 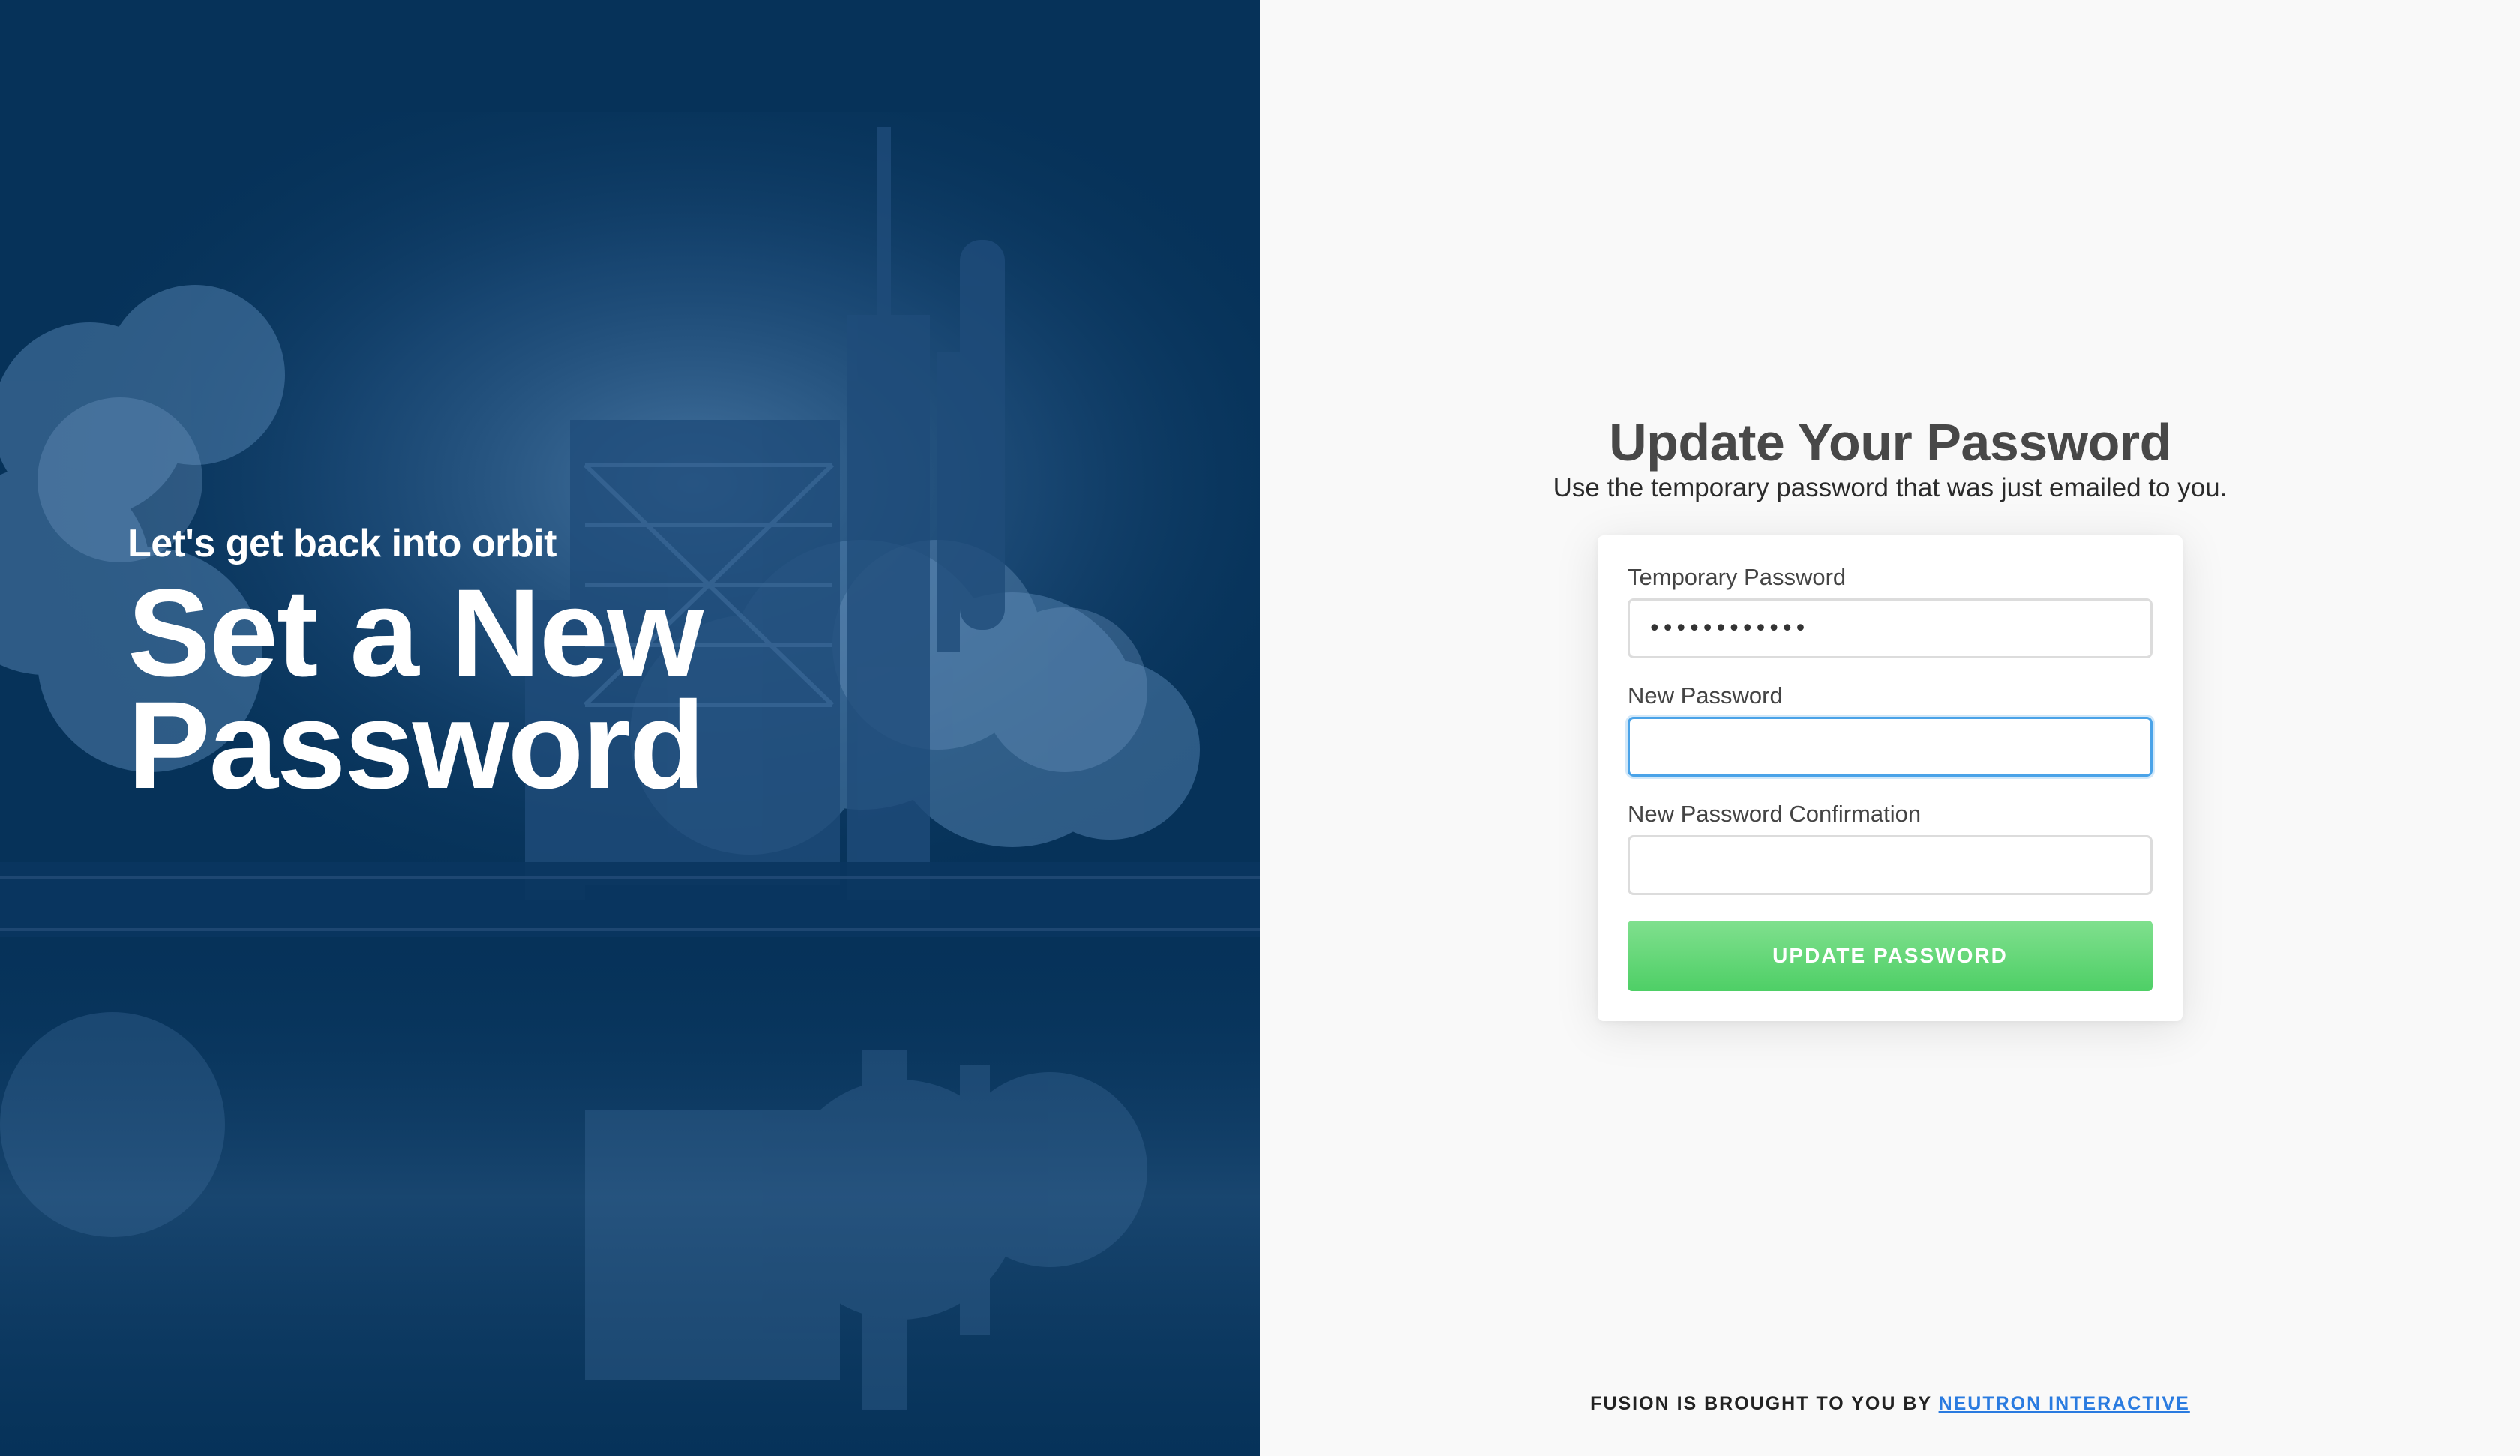 What do you see at coordinates (1761, 1403) in the screenshot?
I see `credit-text: FUSION IS BROUGHT TO YOU BY` at bounding box center [1761, 1403].